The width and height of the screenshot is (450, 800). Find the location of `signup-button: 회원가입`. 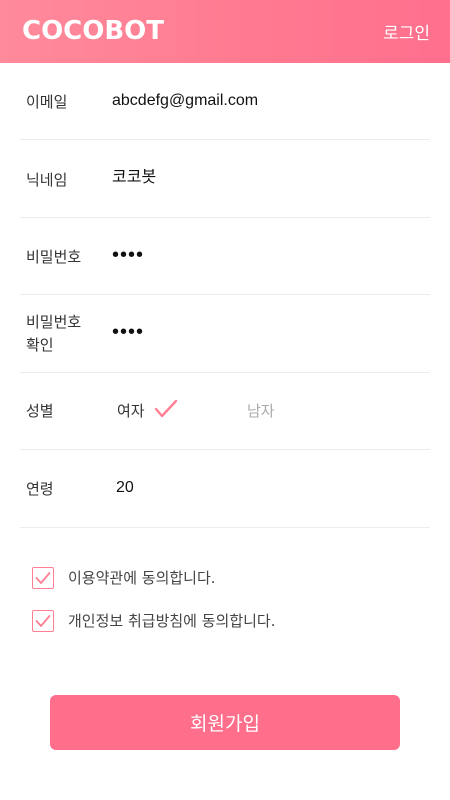

signup-button: 회원가입 is located at coordinates (225, 722).